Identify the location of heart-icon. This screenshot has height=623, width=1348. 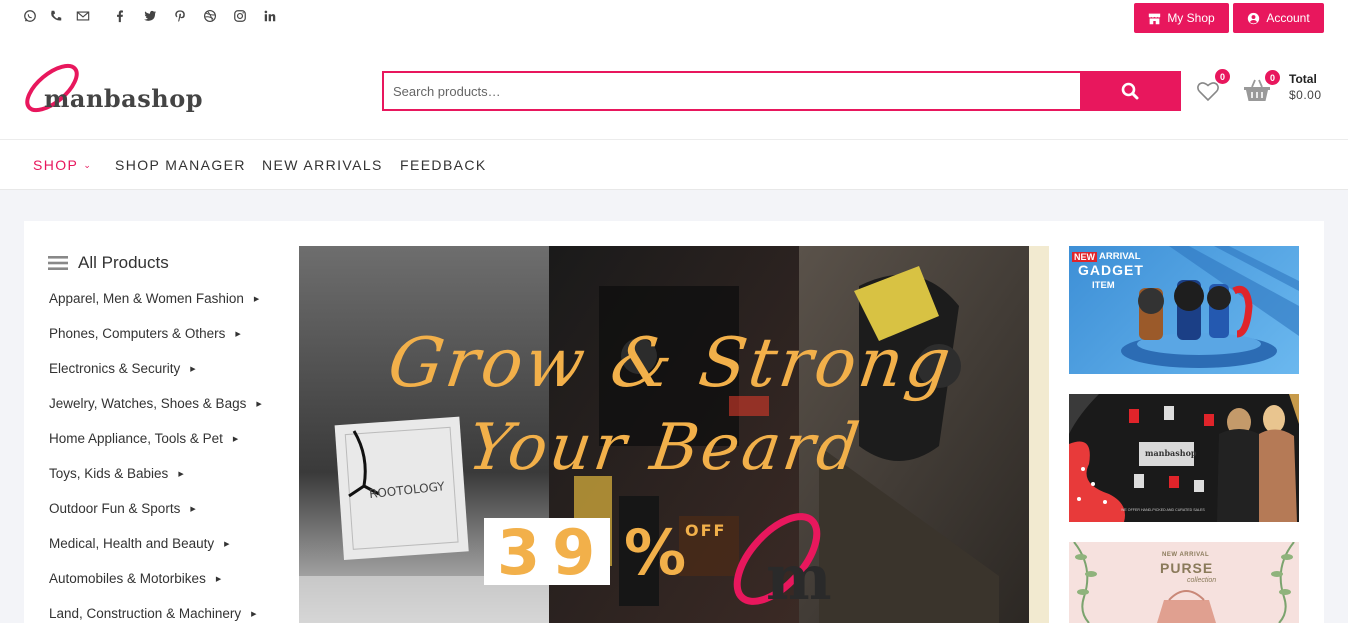
(1208, 92).